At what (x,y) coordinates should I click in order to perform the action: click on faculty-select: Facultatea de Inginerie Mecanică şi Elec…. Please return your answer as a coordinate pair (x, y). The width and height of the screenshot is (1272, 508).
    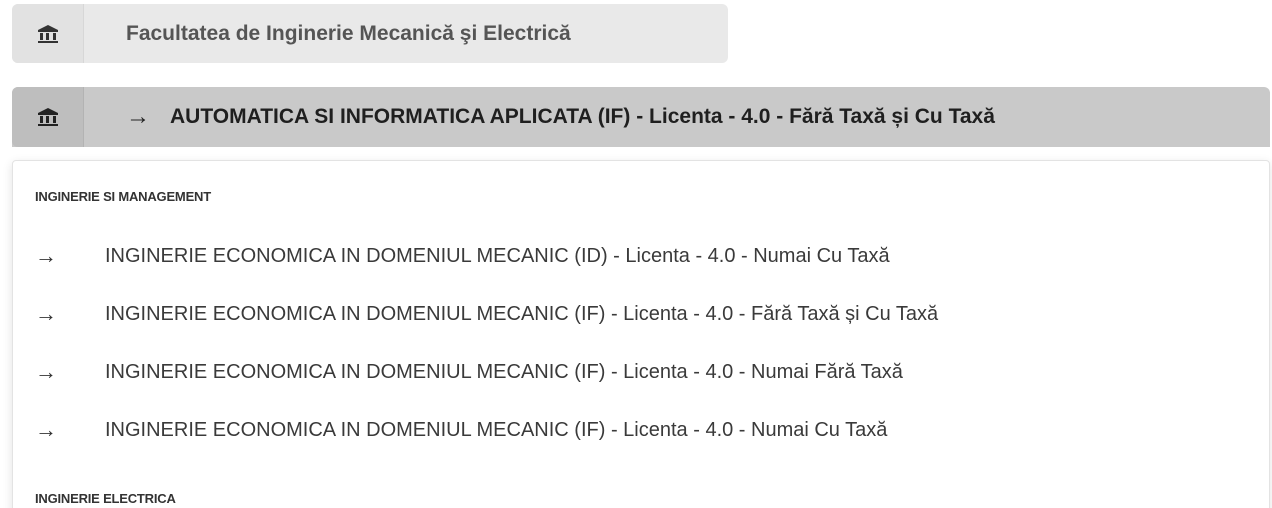
    Looking at the image, I should click on (370, 33).